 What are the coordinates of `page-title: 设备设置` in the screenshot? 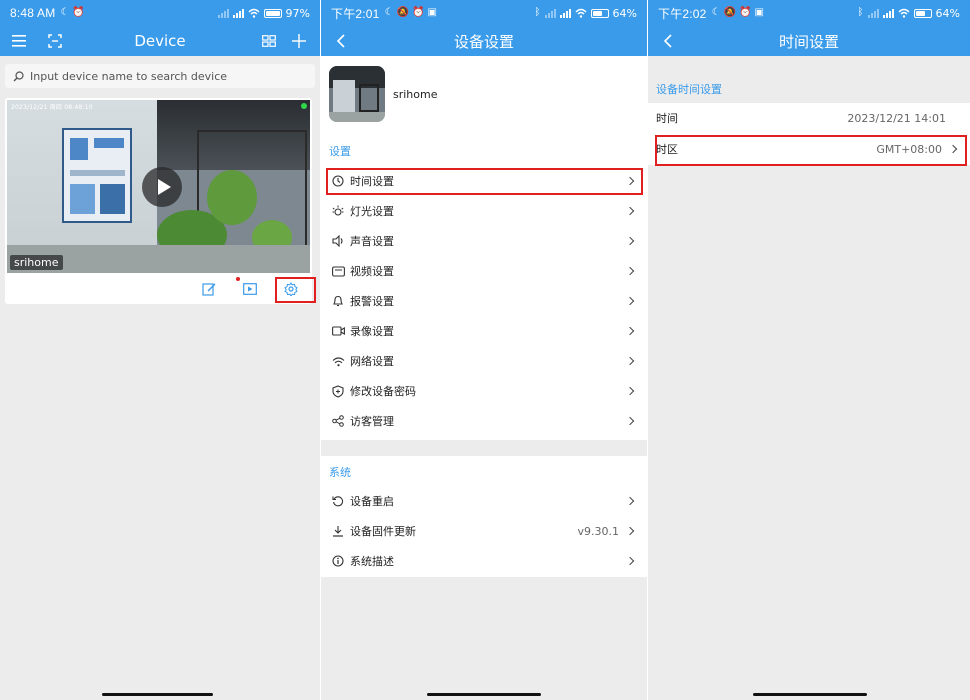 It's located at (483, 41).